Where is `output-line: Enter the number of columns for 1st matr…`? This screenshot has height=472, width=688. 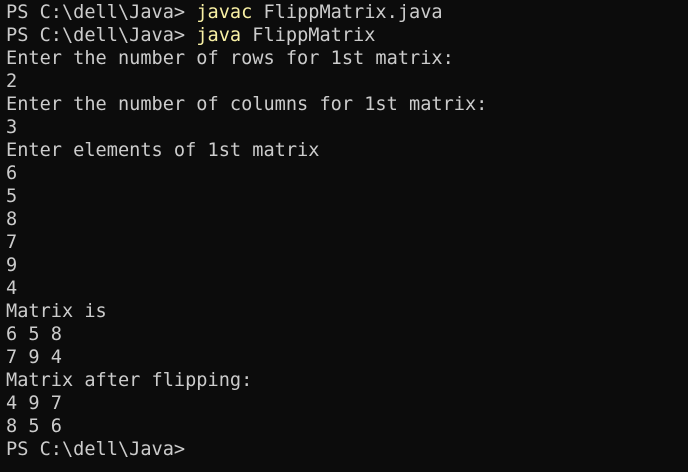
output-line: Enter the number of columns for 1st matr… is located at coordinates (247, 104).